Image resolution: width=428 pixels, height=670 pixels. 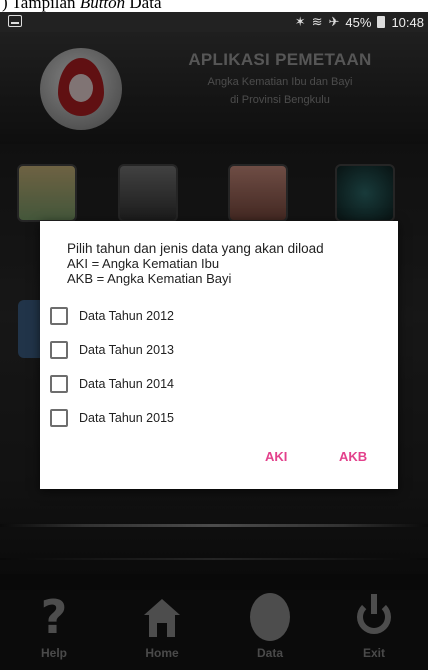 I want to click on checkbox-label: Data Tahun 2013, so click(x=126, y=350).